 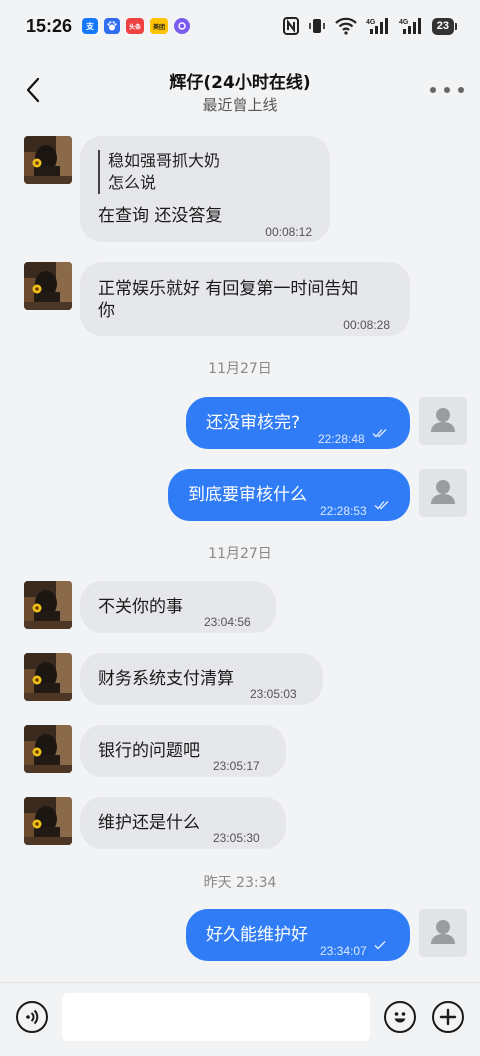 I want to click on message-bubble-outgoing: 到底要审核什么 22:28:53, so click(x=289, y=495).